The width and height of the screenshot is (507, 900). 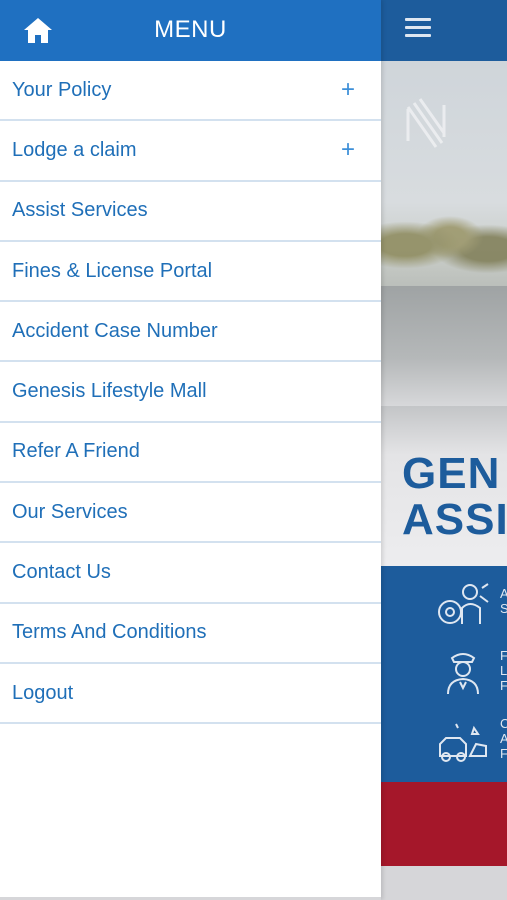 What do you see at coordinates (190, 91) in the screenshot?
I see `menu-item-your-policy: Your Policy +` at bounding box center [190, 91].